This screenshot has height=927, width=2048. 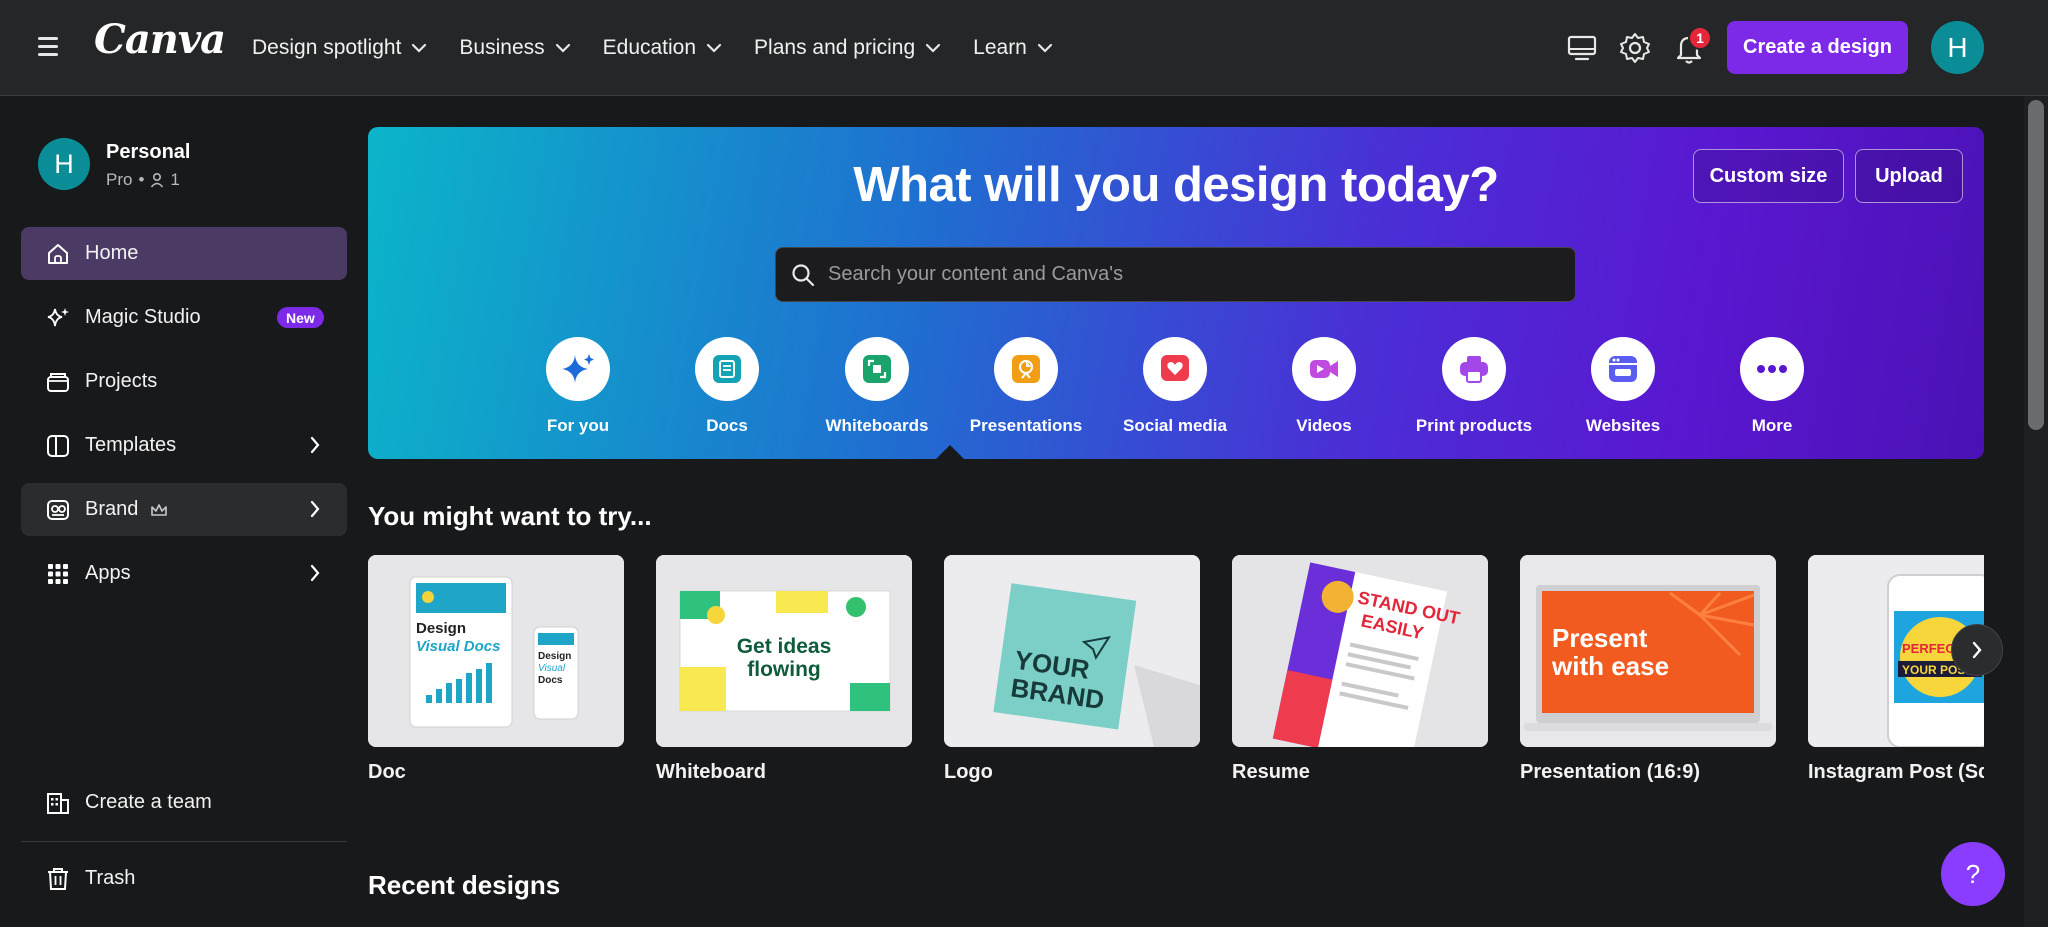 What do you see at coordinates (184, 878) in the screenshot?
I see `sidebar-item-trash: Trash` at bounding box center [184, 878].